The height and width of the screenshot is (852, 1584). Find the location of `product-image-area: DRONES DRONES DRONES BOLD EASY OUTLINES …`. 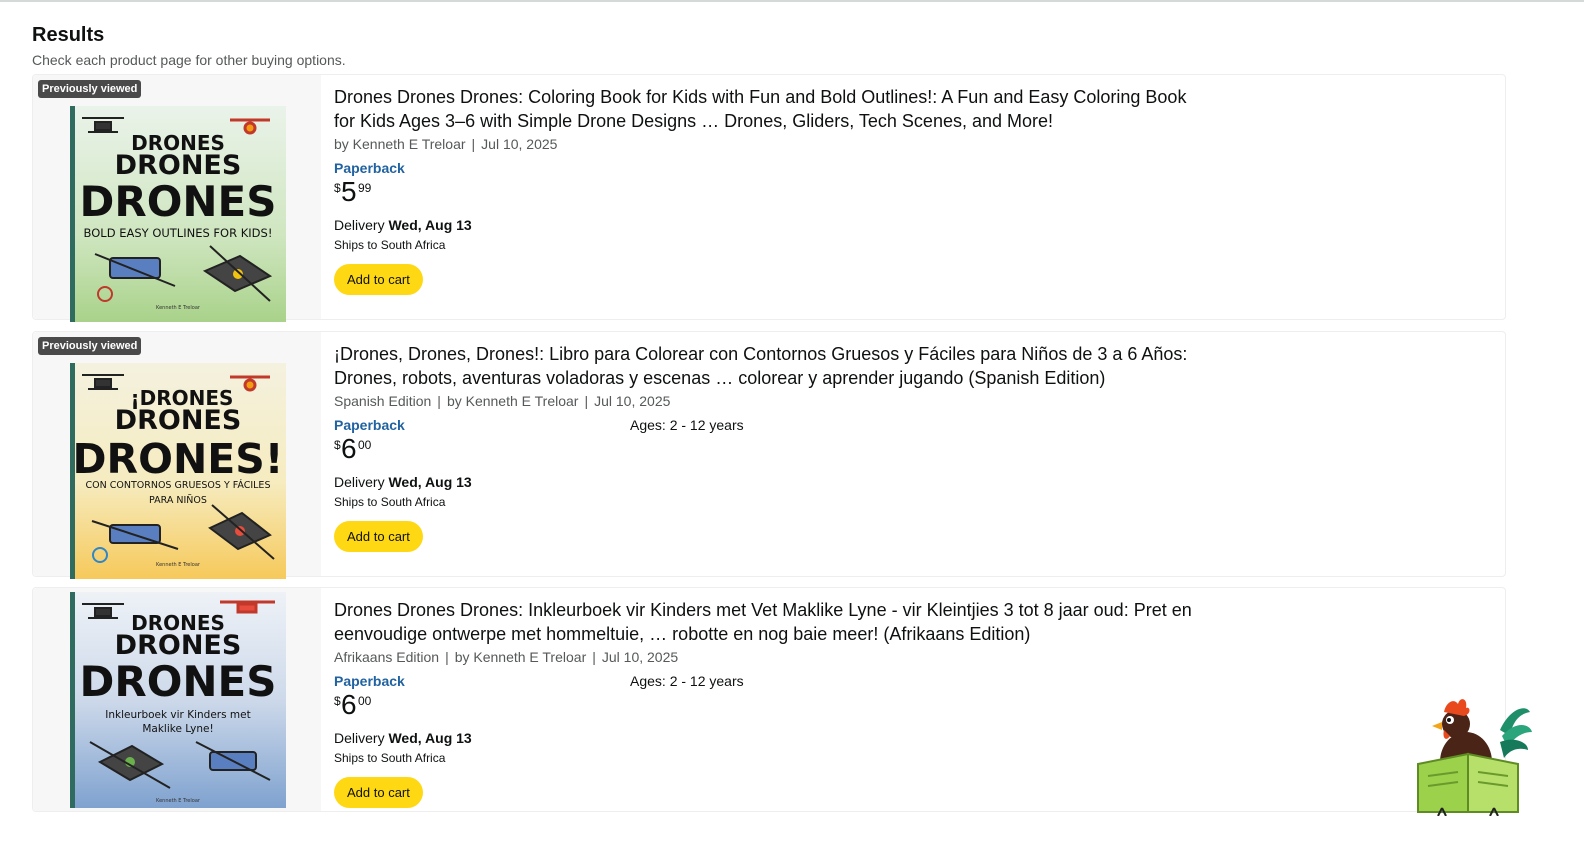

product-image-area: DRONES DRONES DRONES BOLD EASY OUTLINES … is located at coordinates (177, 198).